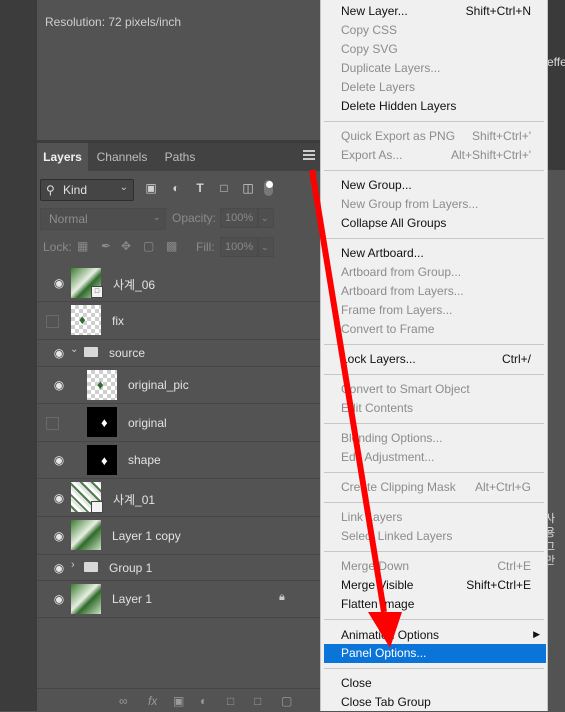  Describe the element at coordinates (224, 188) in the screenshot. I see `shape-filter-icon: □` at that location.